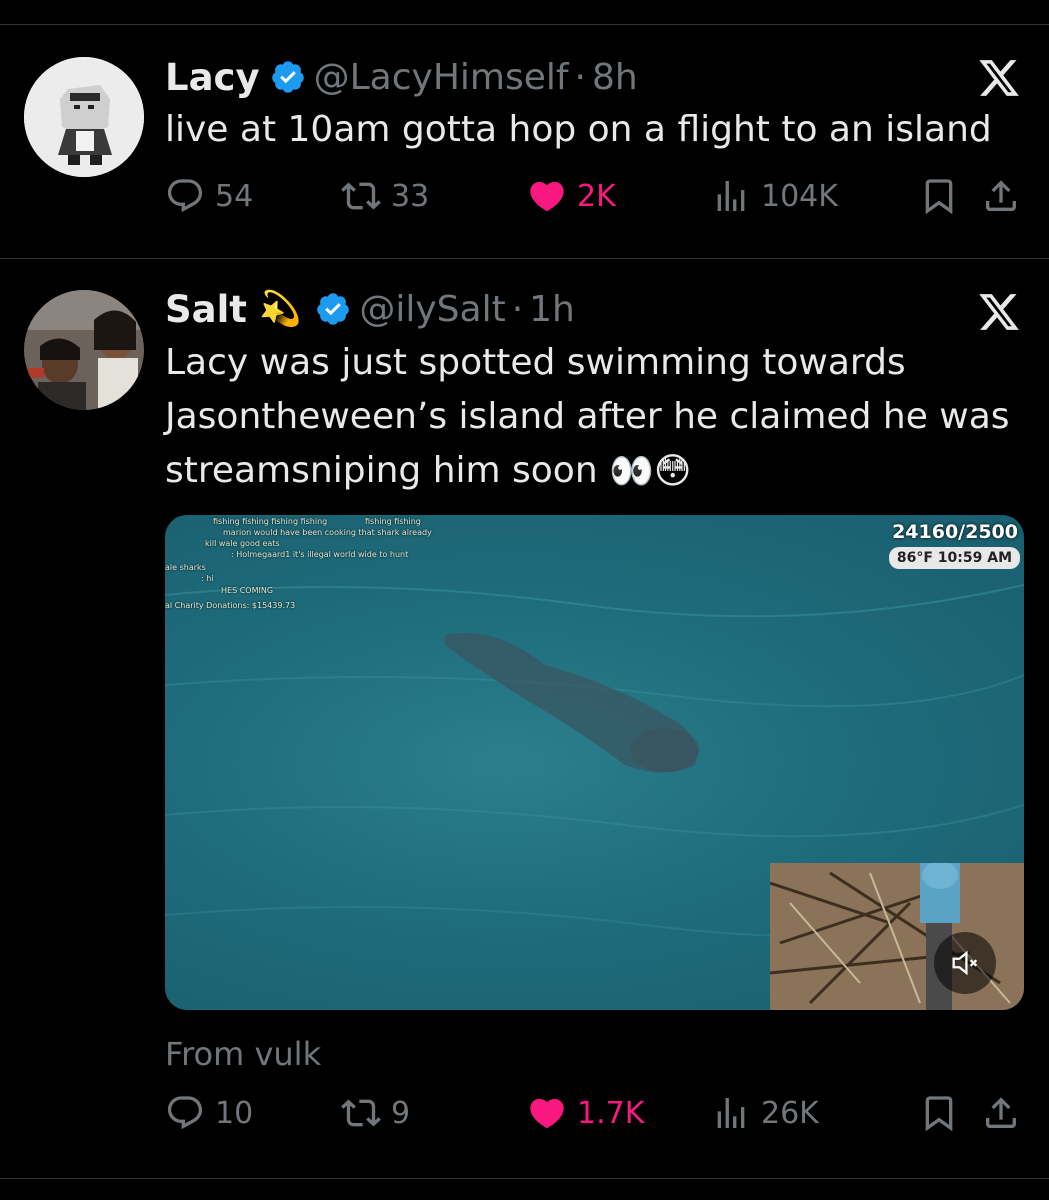  Describe the element at coordinates (954, 558) in the screenshot. I see `weather-badge: 86°F 10:59 AM` at that location.